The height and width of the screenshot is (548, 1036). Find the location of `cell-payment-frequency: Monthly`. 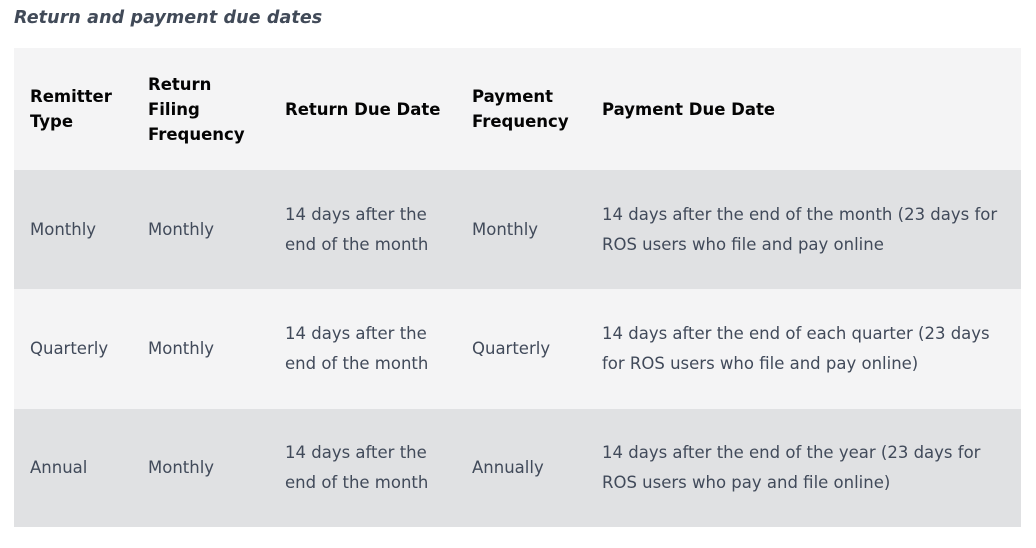

cell-payment-frequency: Monthly is located at coordinates (505, 229).